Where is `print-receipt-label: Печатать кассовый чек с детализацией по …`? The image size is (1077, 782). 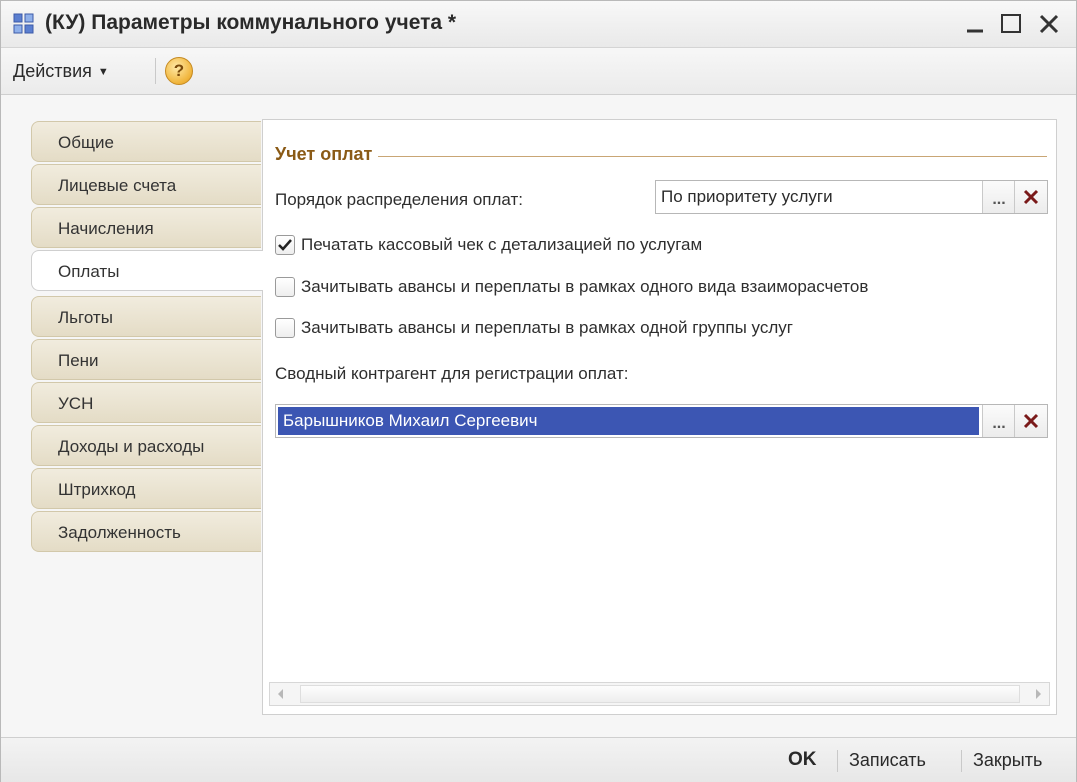
print-receipt-label: Печатать кассовый чек с детализацией по … is located at coordinates (502, 244).